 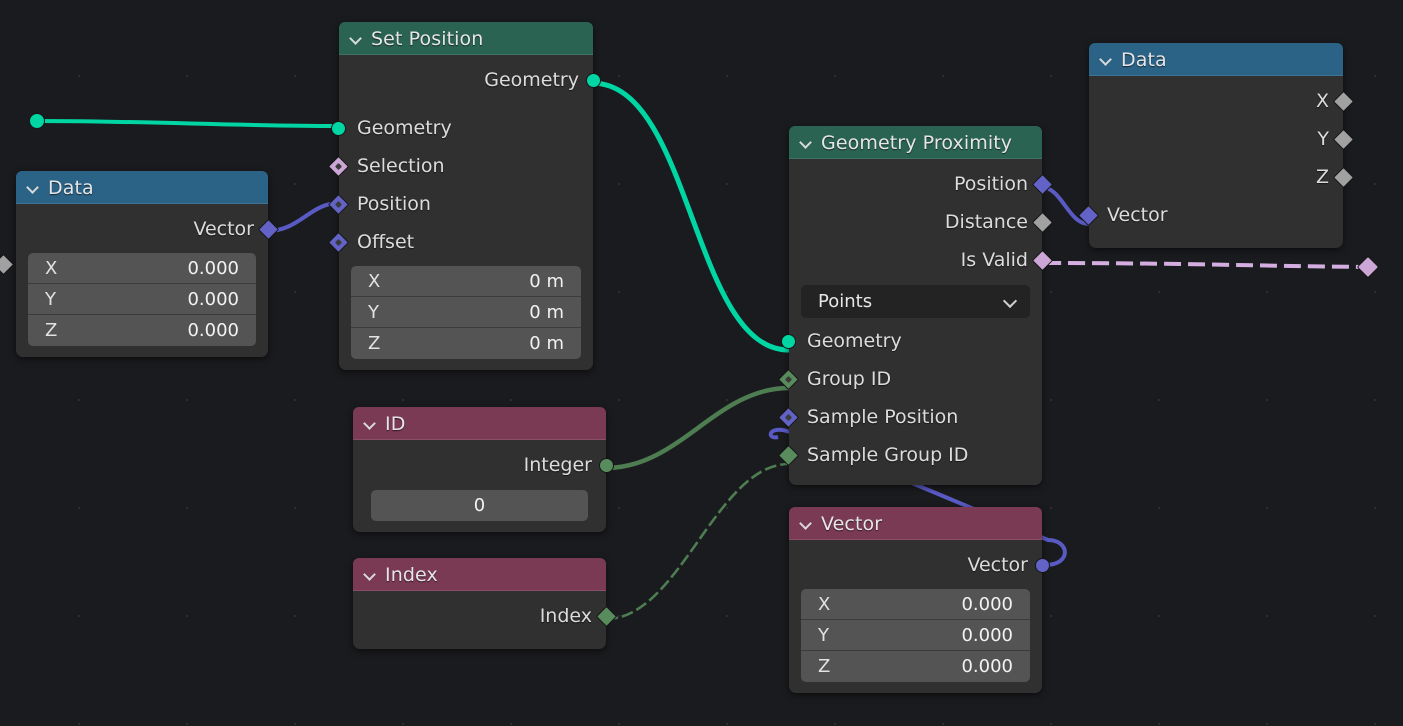 I want to click on socket-row-position: Position, so click(x=460, y=204).